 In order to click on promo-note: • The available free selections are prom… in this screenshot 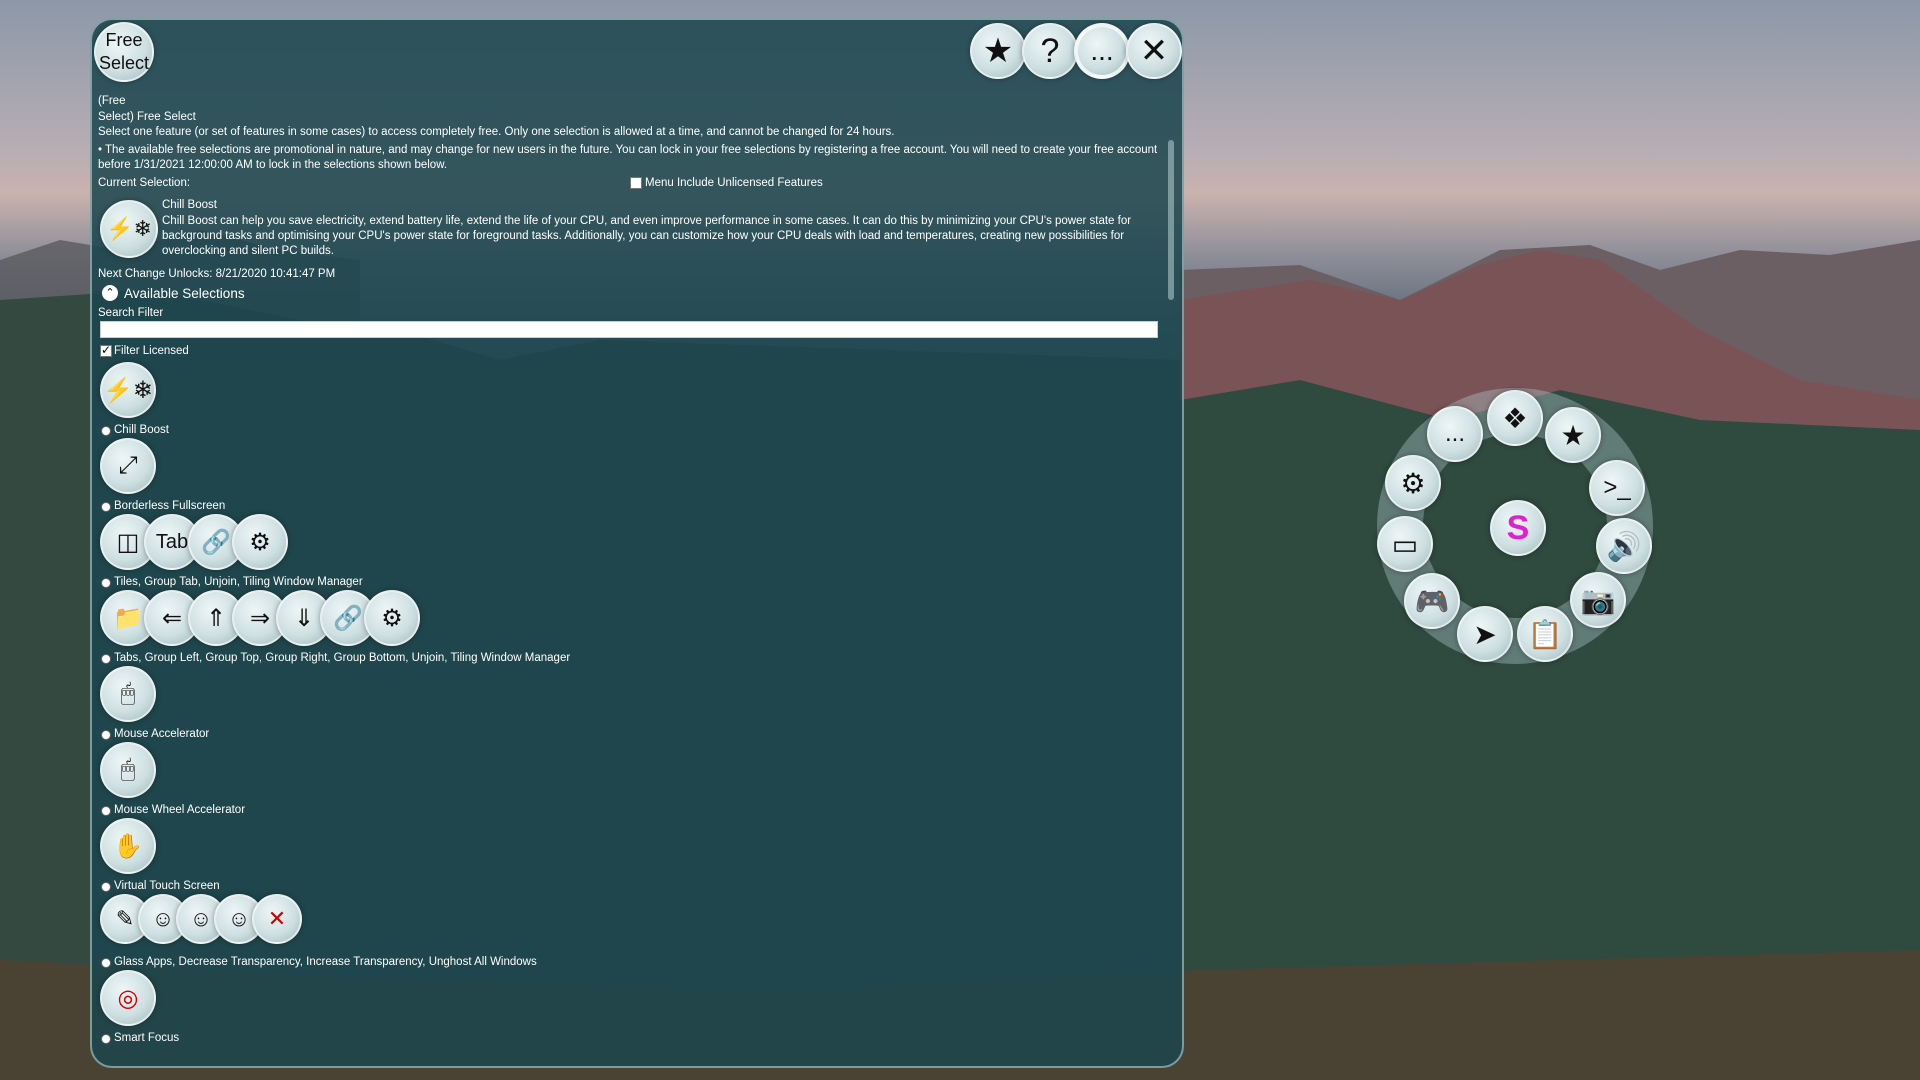, I will do `click(628, 157)`.